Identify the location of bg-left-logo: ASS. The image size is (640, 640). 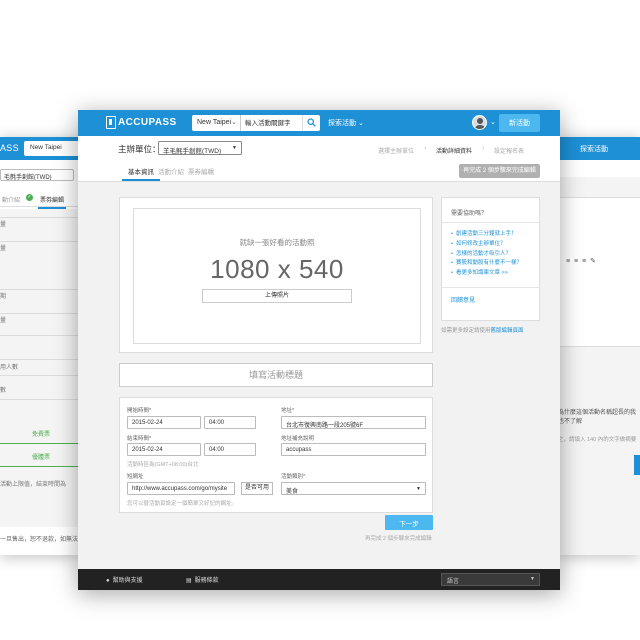
(9, 148).